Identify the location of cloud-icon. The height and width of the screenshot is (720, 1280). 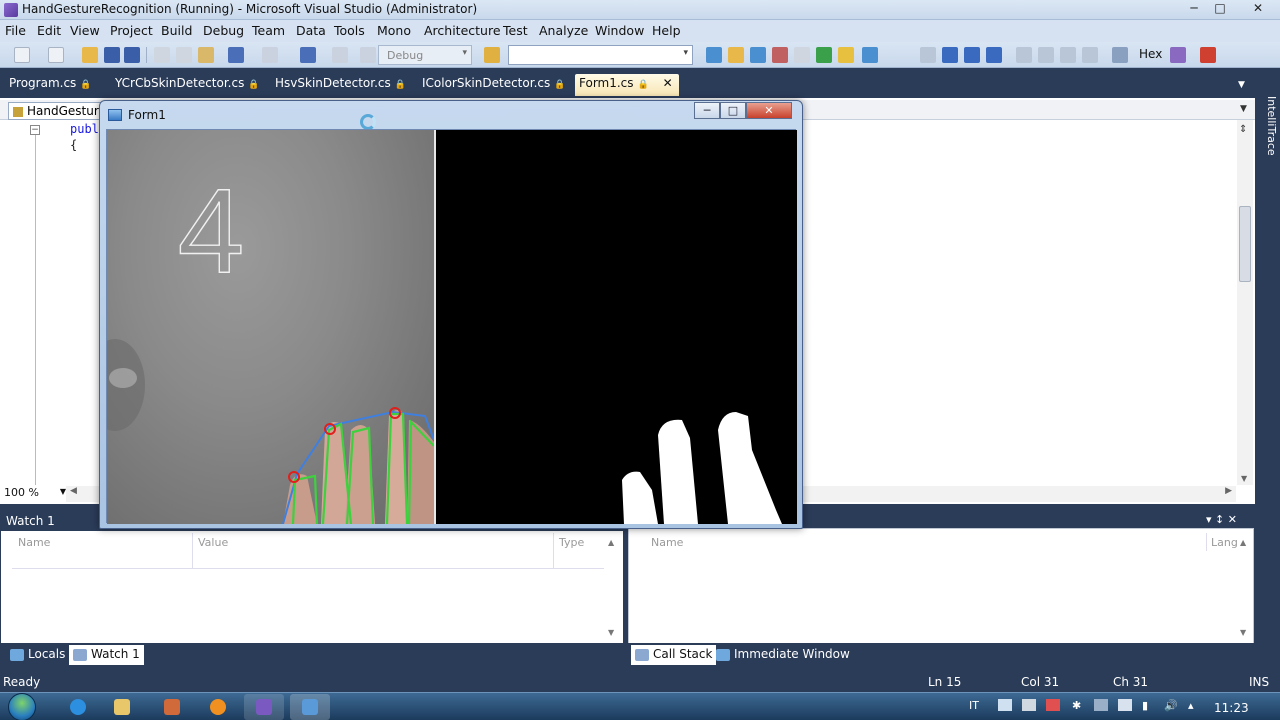
(1101, 705).